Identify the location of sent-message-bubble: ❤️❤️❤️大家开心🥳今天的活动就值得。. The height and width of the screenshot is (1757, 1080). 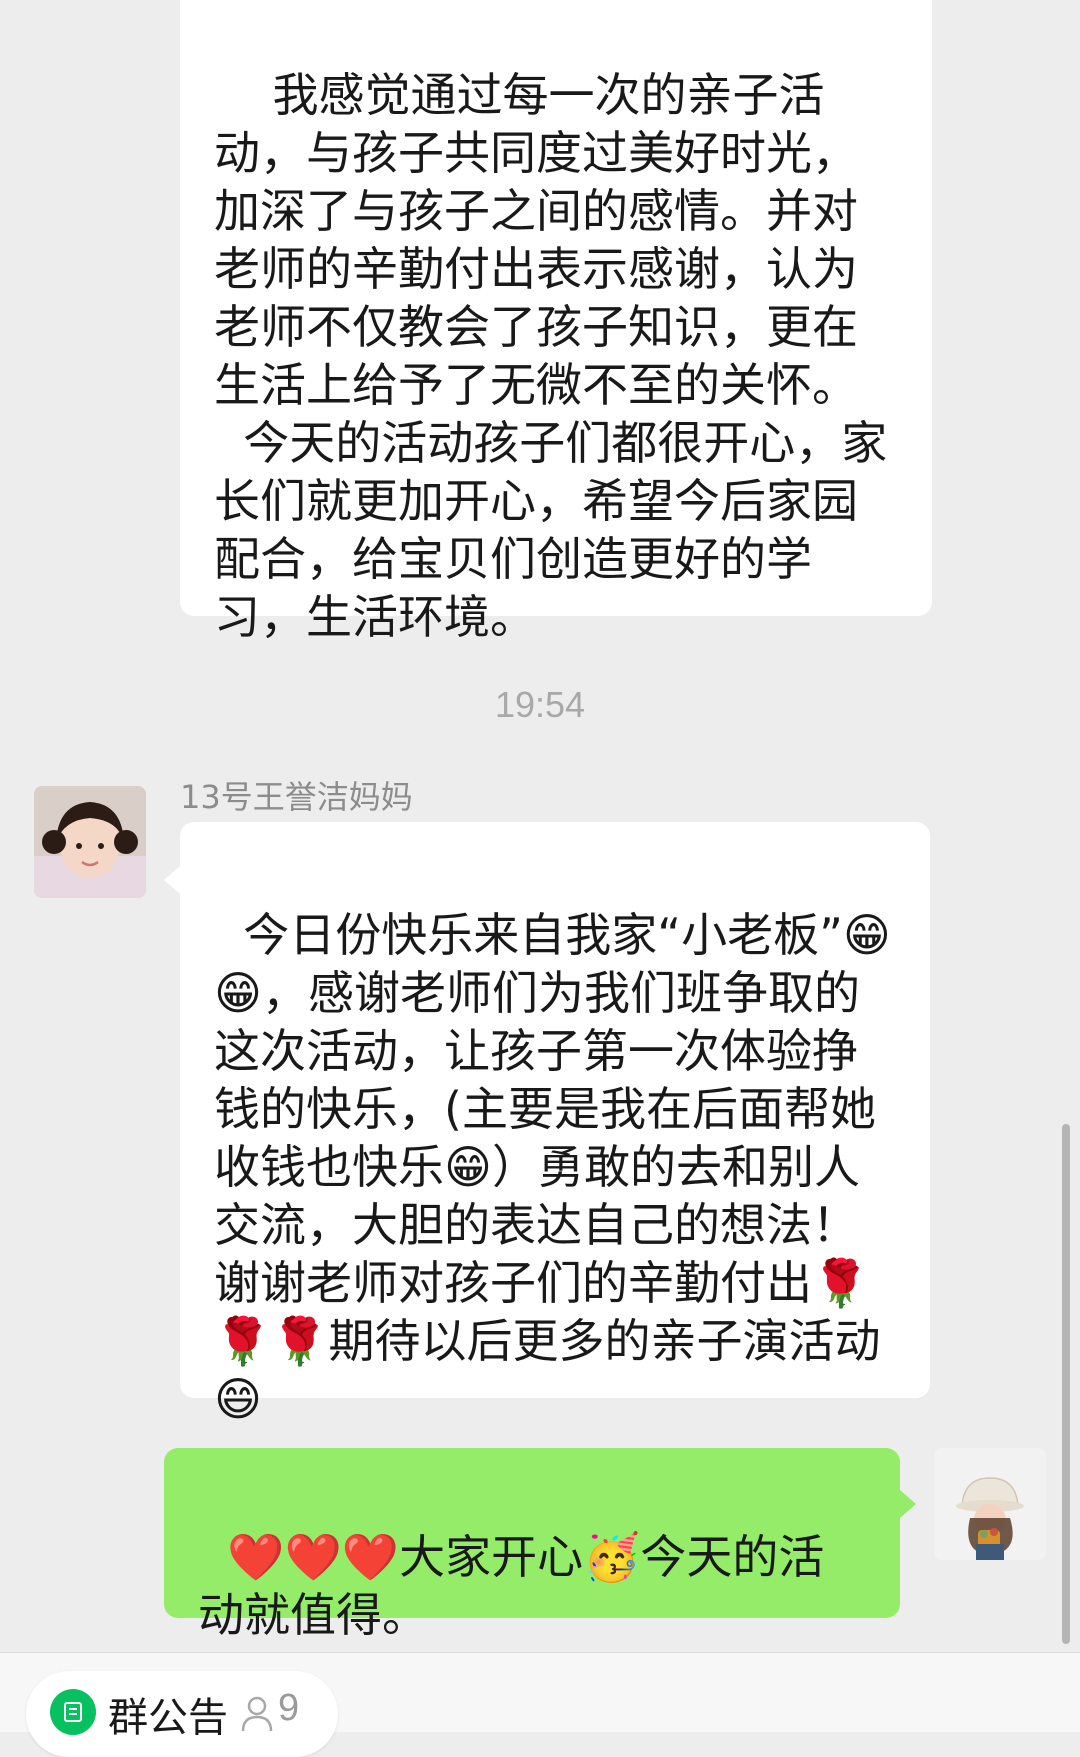
(540, 1545).